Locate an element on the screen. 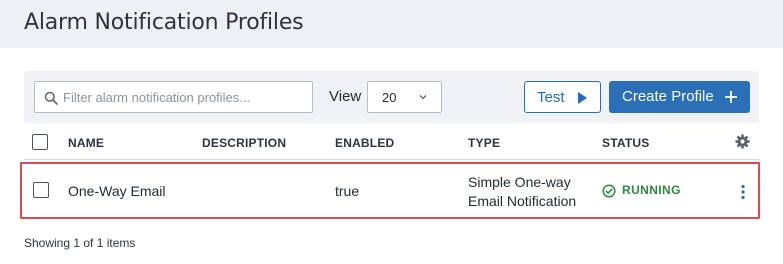  plus-icon is located at coordinates (731, 97).